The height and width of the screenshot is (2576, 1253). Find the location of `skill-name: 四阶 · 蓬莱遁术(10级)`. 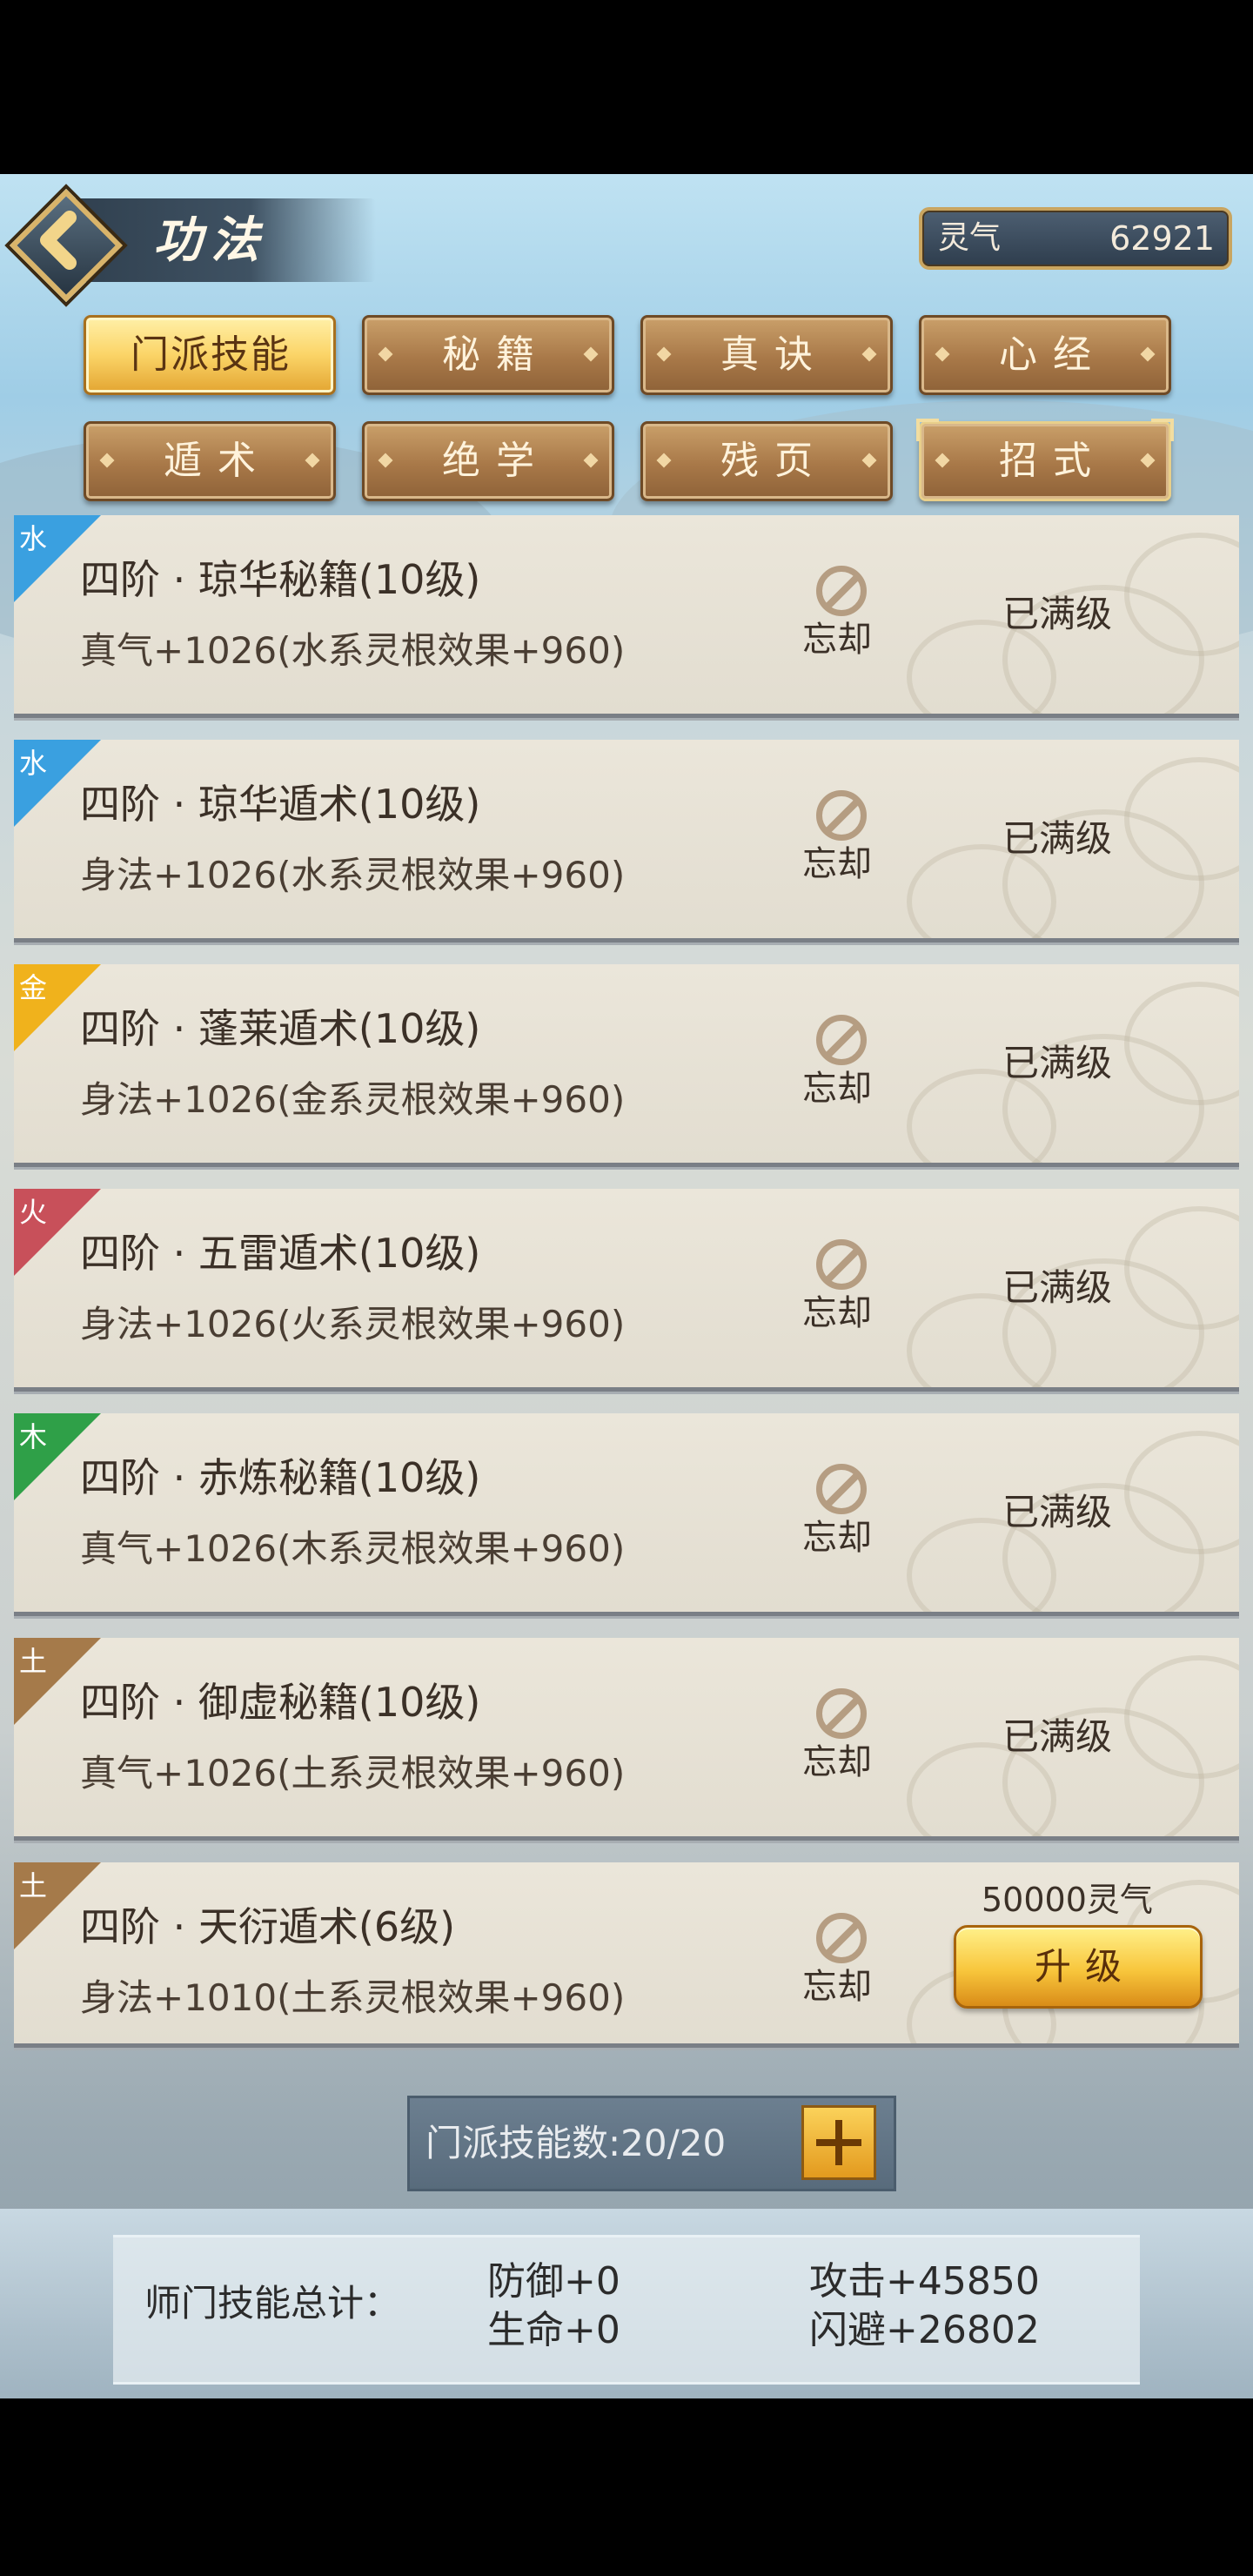

skill-name: 四阶 · 蓬莱遁术(10级) is located at coordinates (280, 1028).